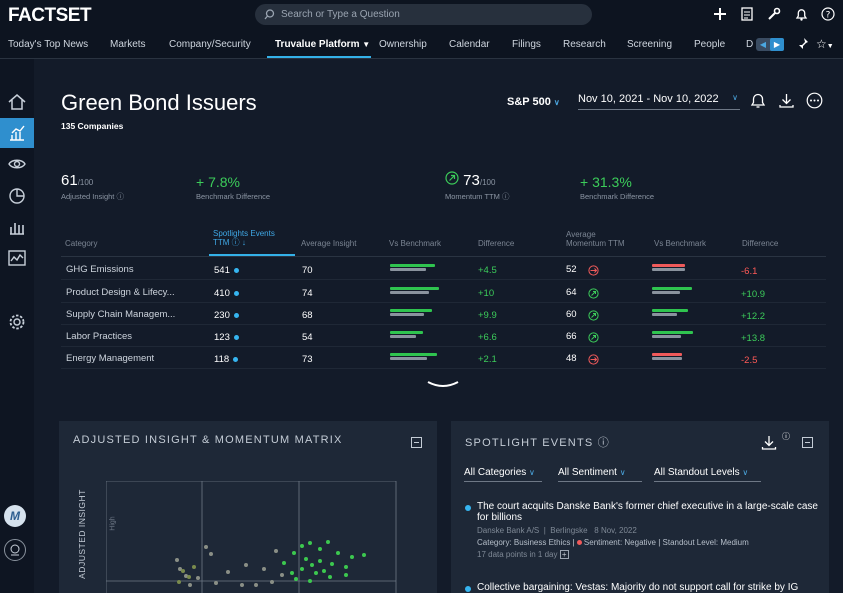 The height and width of the screenshot is (593, 843). Describe the element at coordinates (600, 474) in the screenshot. I see `filter-sentiment: All Sentiment ∨` at that location.